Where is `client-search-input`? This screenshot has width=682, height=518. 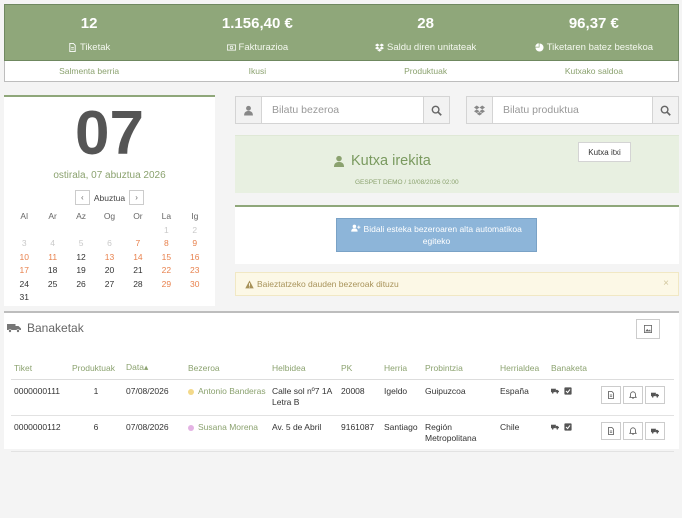
client-search-input is located at coordinates (342, 110).